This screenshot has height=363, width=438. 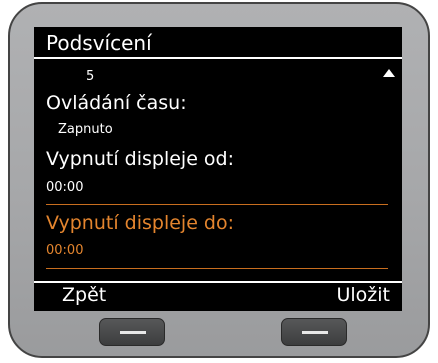 I want to click on save-softkey: Uložit, so click(x=363, y=295).